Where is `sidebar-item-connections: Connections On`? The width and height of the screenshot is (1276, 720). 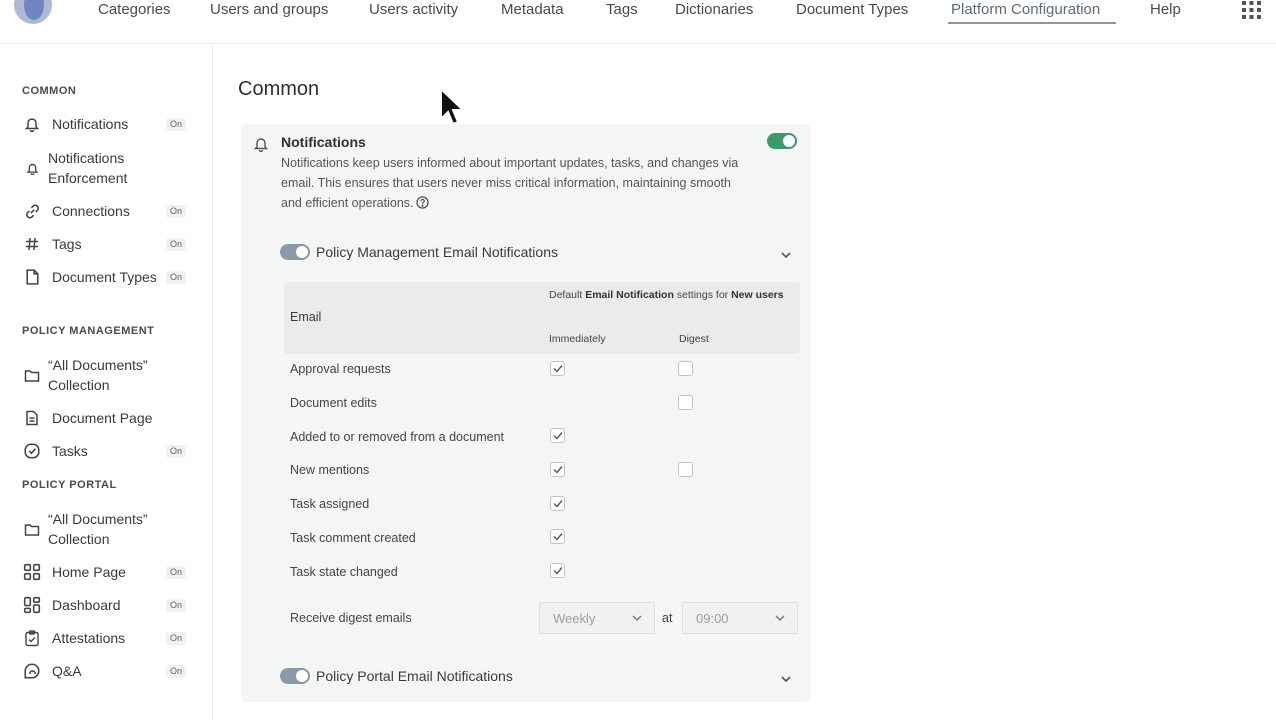 sidebar-item-connections: Connections On is located at coordinates (107, 211).